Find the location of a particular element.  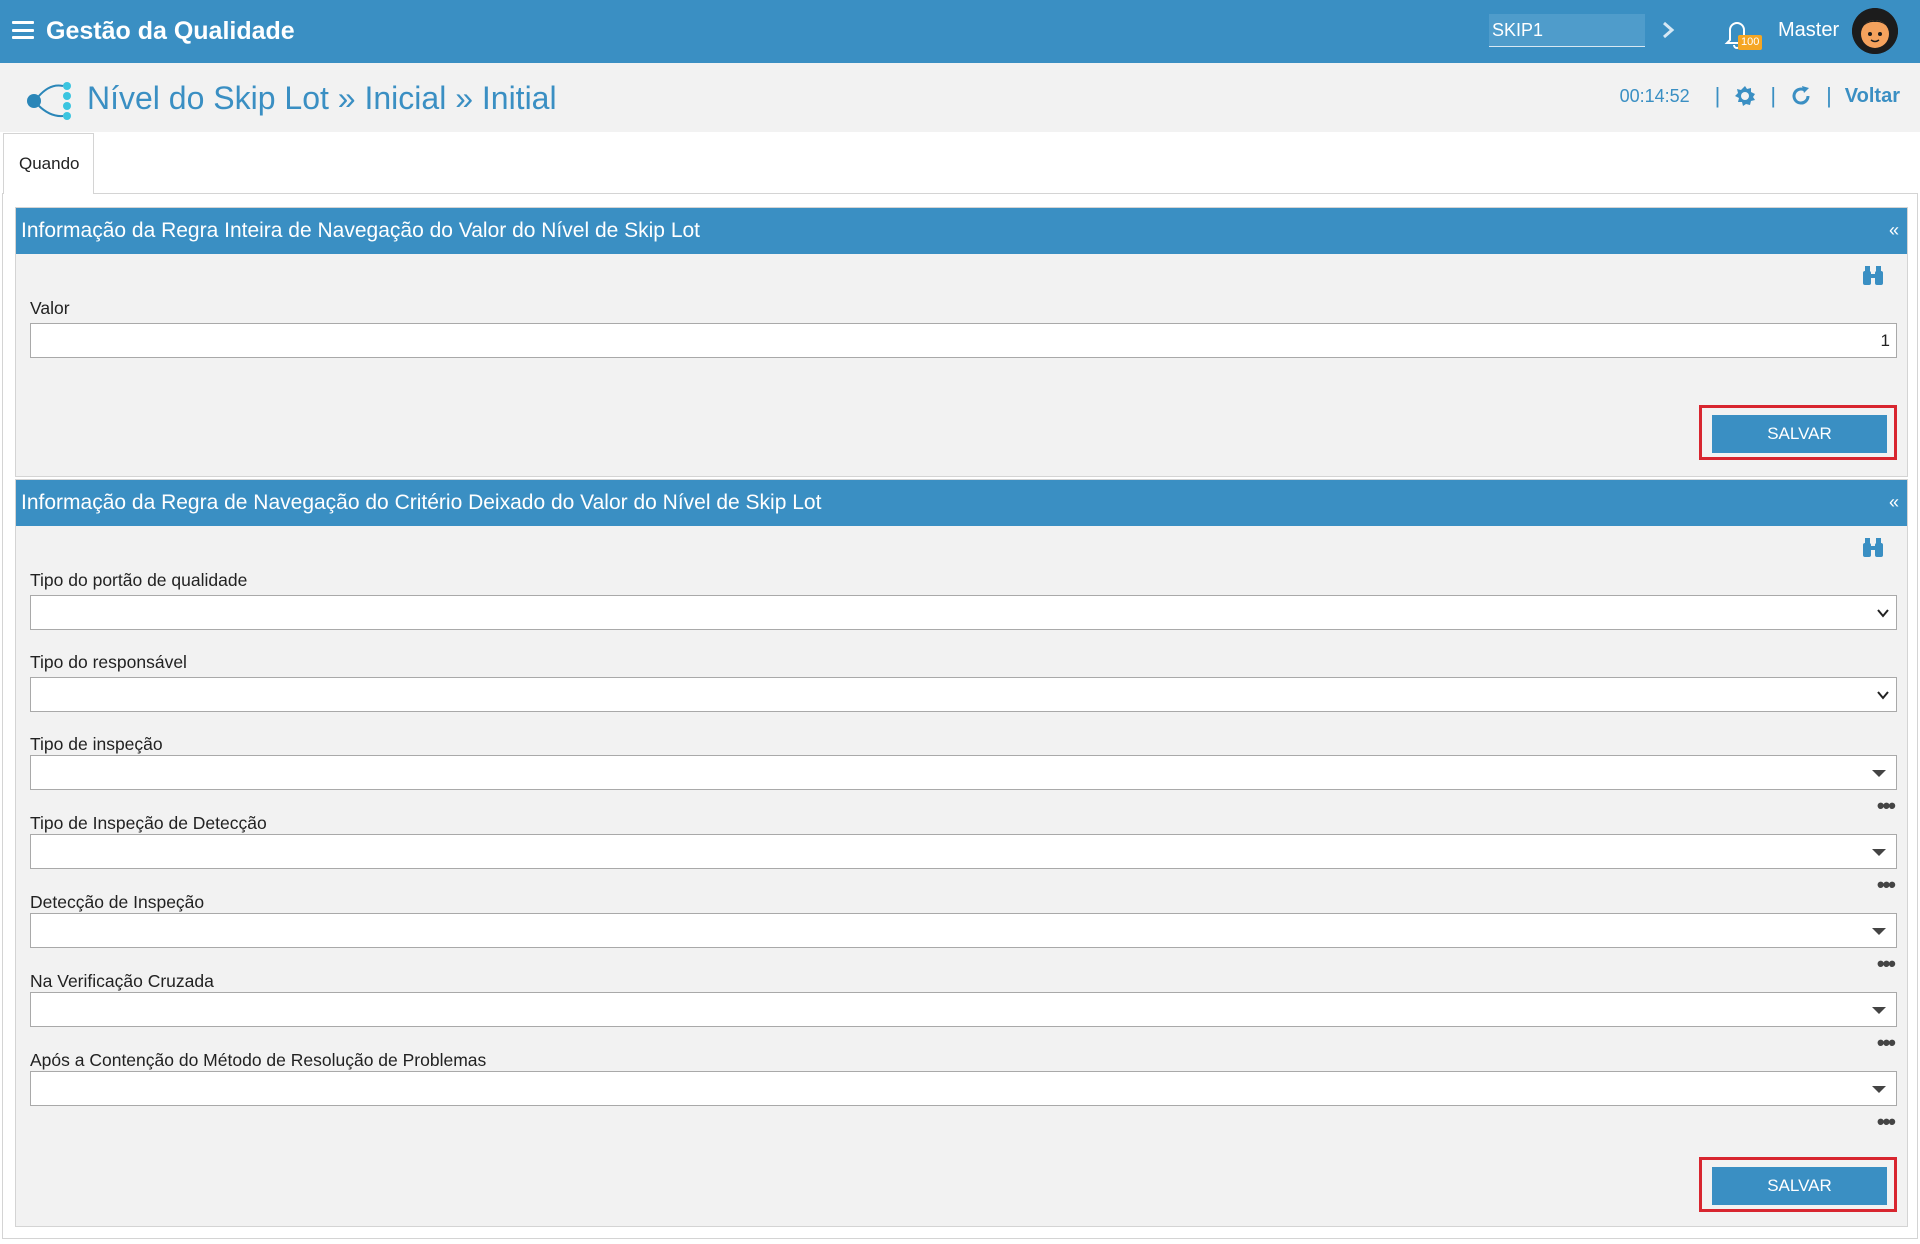

inspection-type-combo is located at coordinates (963, 772).